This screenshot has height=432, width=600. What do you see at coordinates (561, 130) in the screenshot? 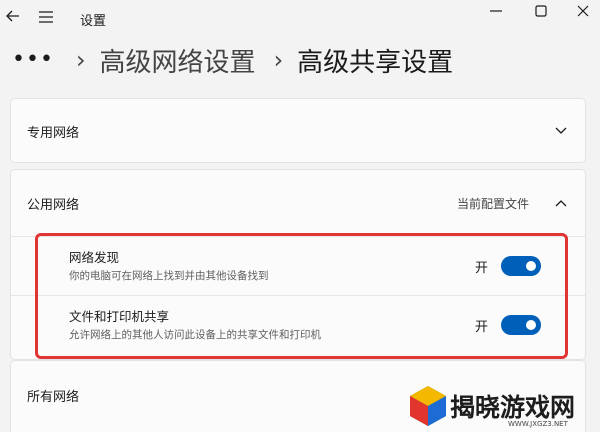
I see `chevron-down-icon` at bounding box center [561, 130].